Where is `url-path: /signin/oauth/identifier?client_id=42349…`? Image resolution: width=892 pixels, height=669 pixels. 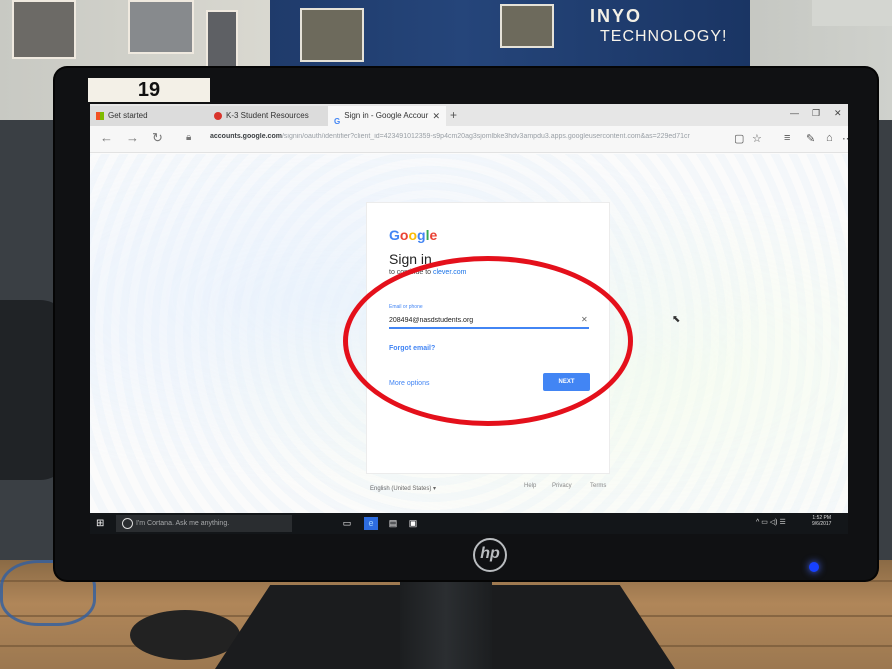
url-path: /signin/oauth/identifier?client_id=42349… is located at coordinates (485, 136).